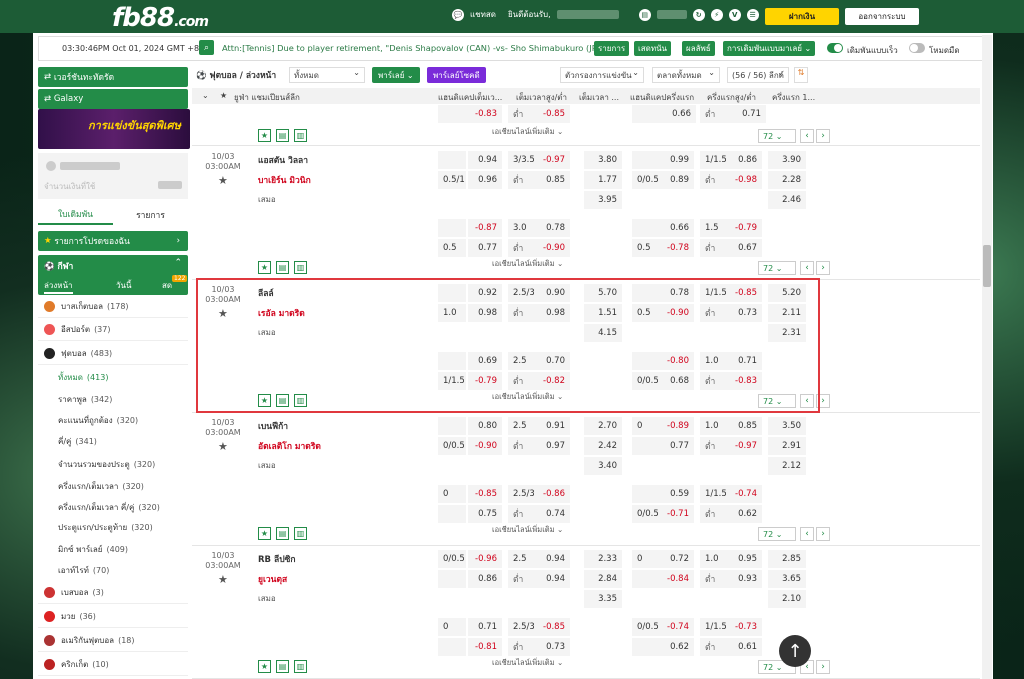 The height and width of the screenshot is (679, 1024). I want to click on odds-cell: 0.75, so click(485, 514).